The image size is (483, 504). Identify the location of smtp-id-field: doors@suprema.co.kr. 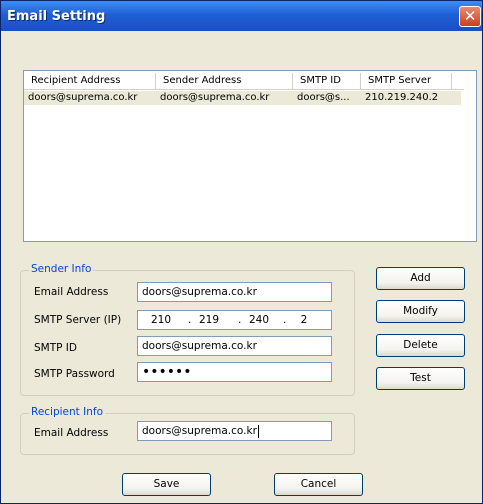
(234, 346).